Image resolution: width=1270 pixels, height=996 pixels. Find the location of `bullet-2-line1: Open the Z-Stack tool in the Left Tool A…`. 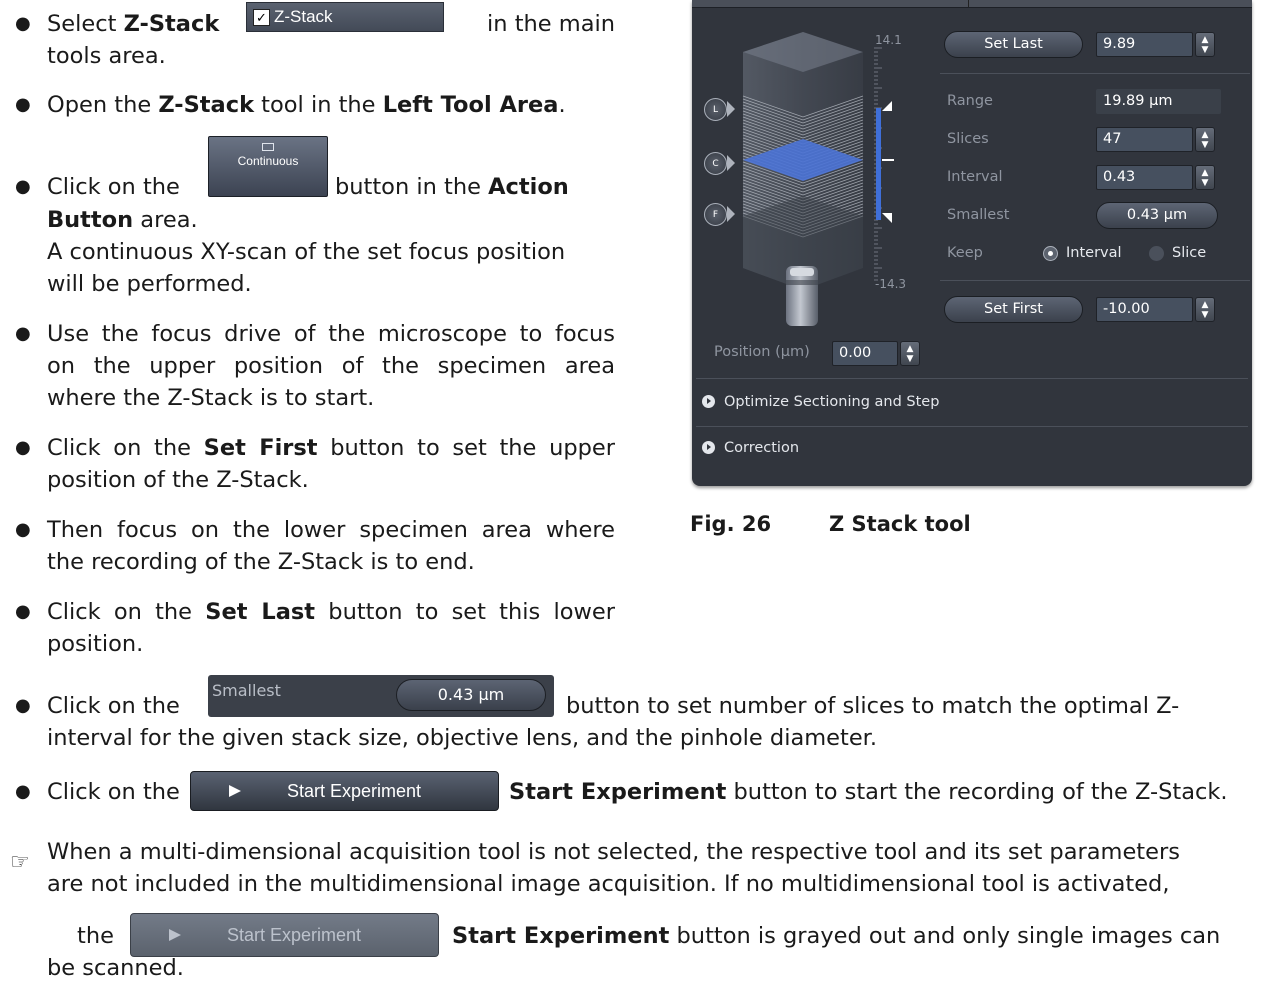

bullet-2-line1: Open the Z-Stack tool in the Left Tool A… is located at coordinates (306, 105).